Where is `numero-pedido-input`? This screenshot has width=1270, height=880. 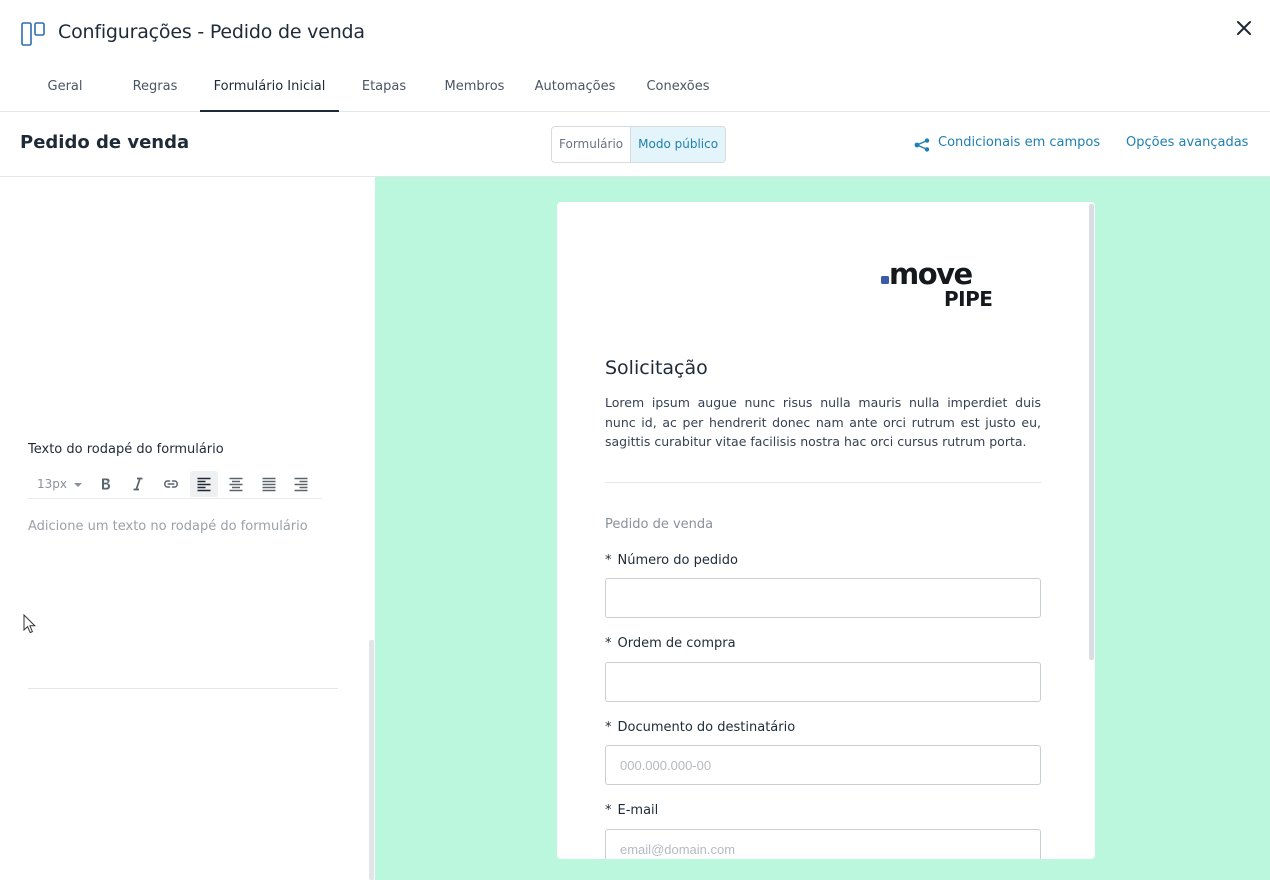 numero-pedido-input is located at coordinates (823, 598).